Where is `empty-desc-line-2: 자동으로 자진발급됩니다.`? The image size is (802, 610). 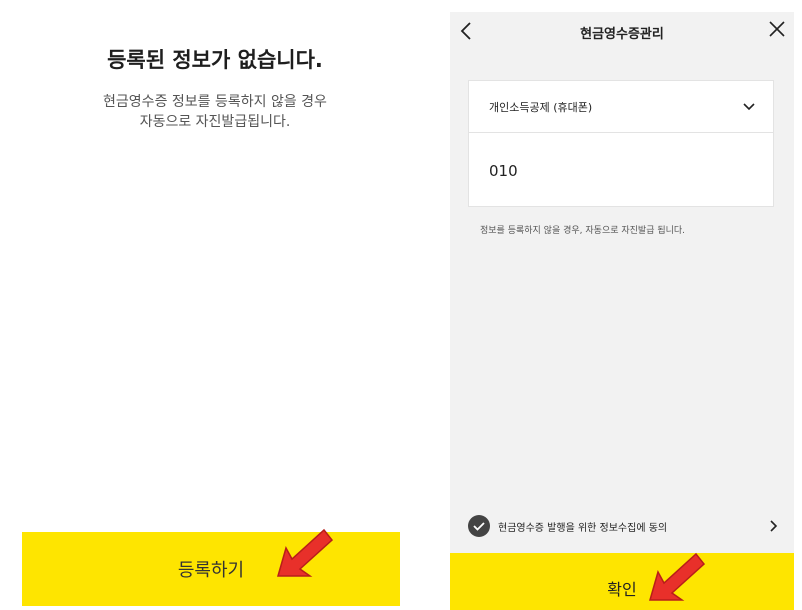
empty-desc-line-2: 자동으로 자진발급됩니다. is located at coordinates (215, 122).